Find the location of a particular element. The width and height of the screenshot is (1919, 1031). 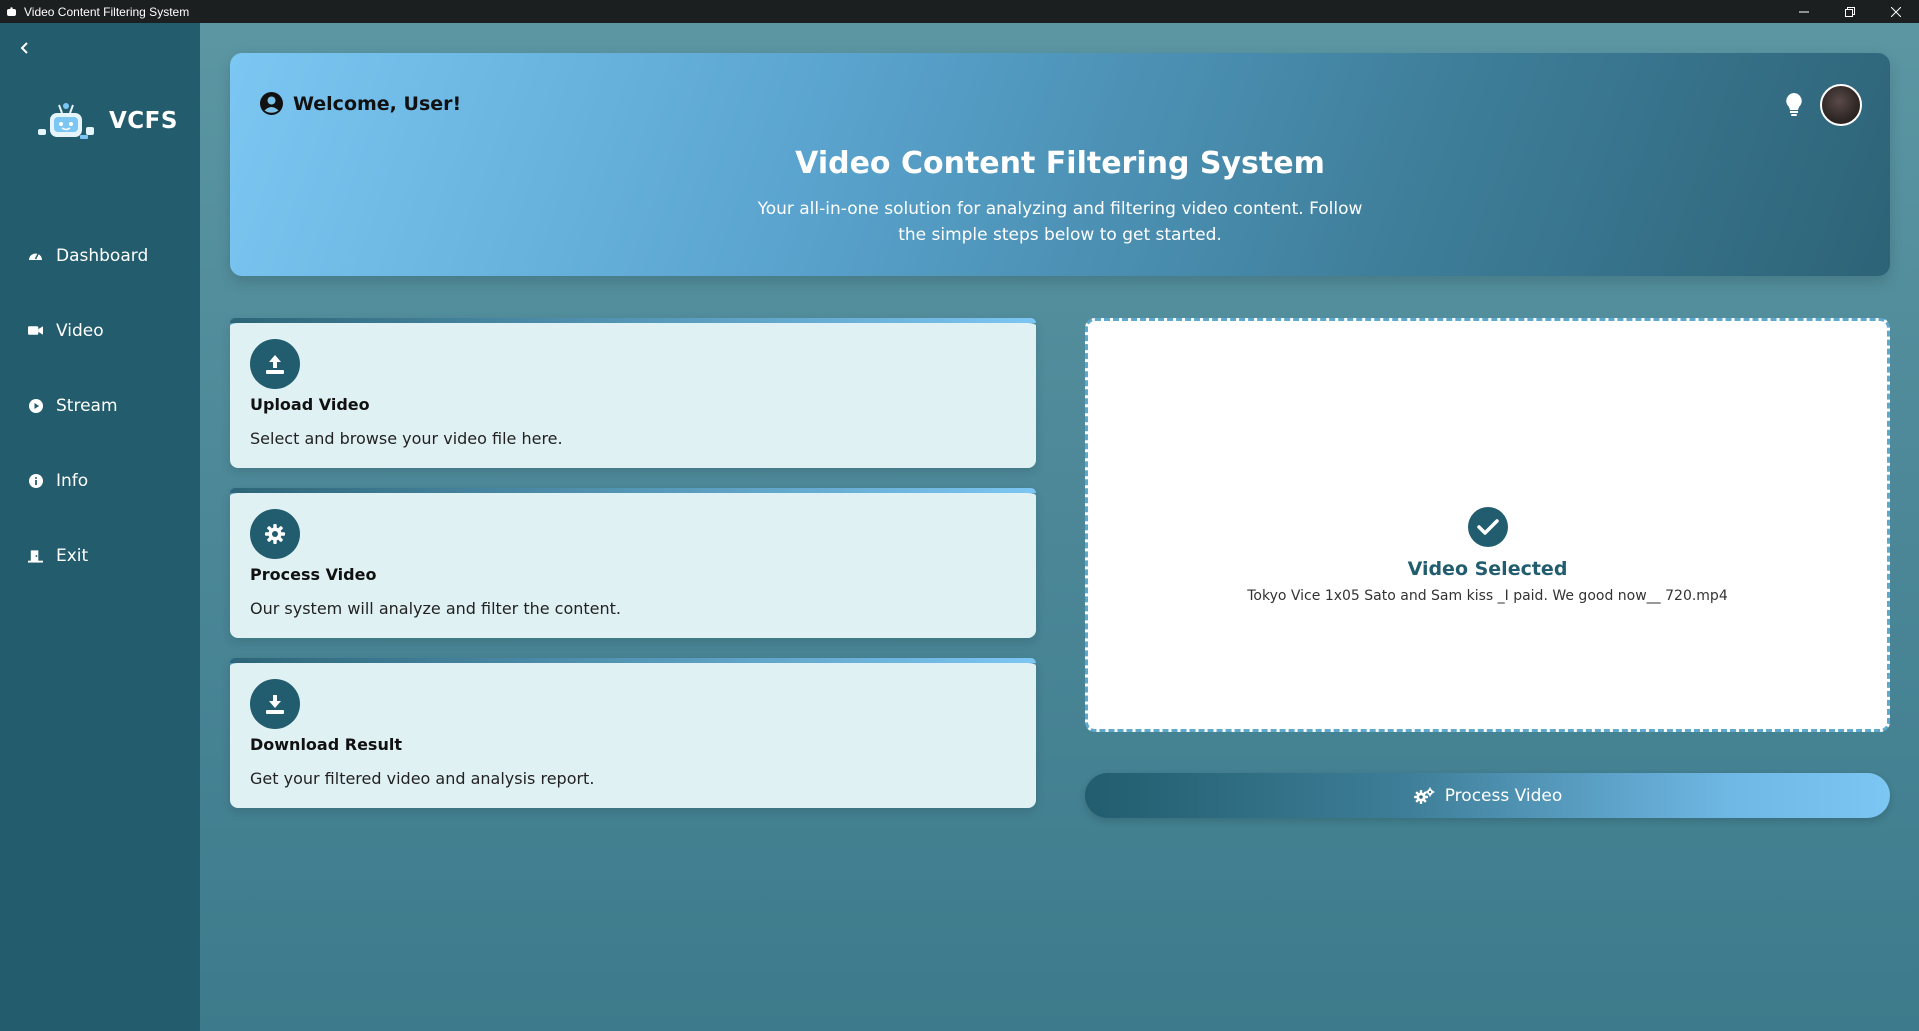

play-circle-icon is located at coordinates (35, 405).